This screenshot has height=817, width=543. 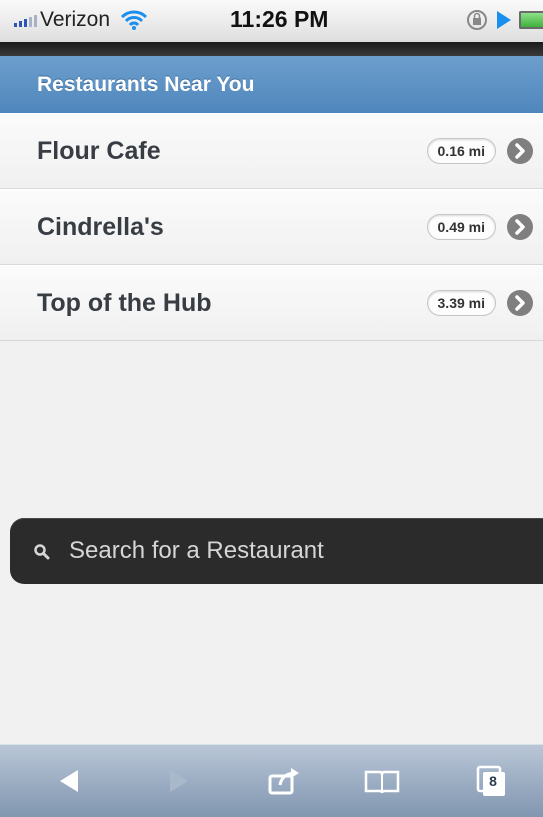 I want to click on page-title: Restaurants Near You, so click(x=146, y=84).